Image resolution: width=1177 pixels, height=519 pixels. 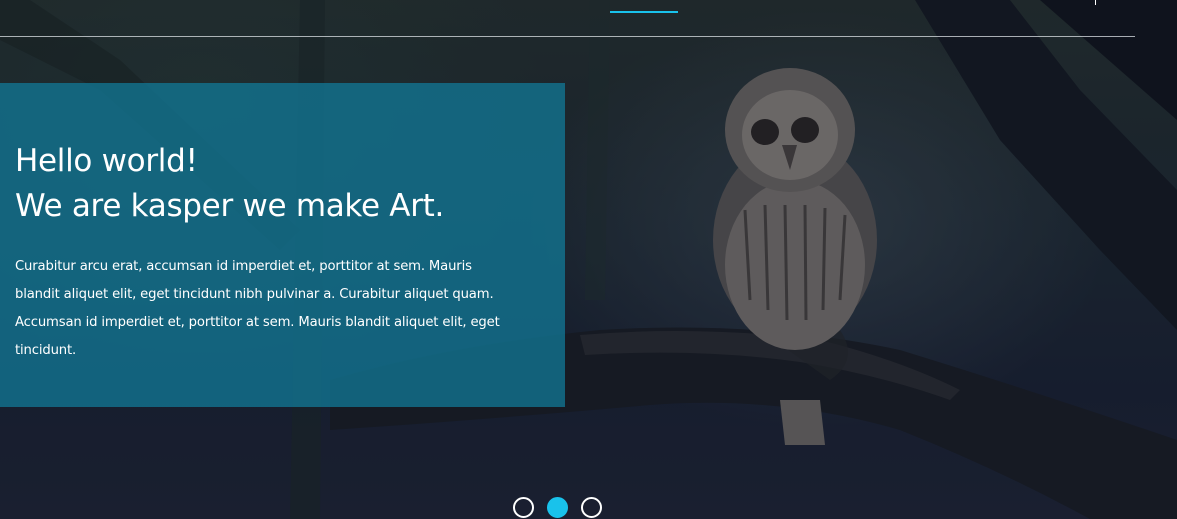 I want to click on slider-bullets, so click(x=557, y=507).